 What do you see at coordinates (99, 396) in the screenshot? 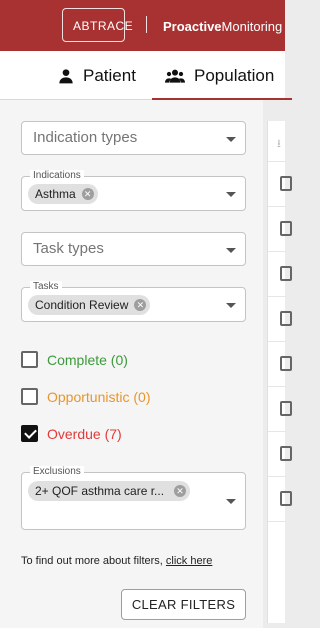
I see `status-opportunistic-label: Opportunistic (0)` at bounding box center [99, 396].